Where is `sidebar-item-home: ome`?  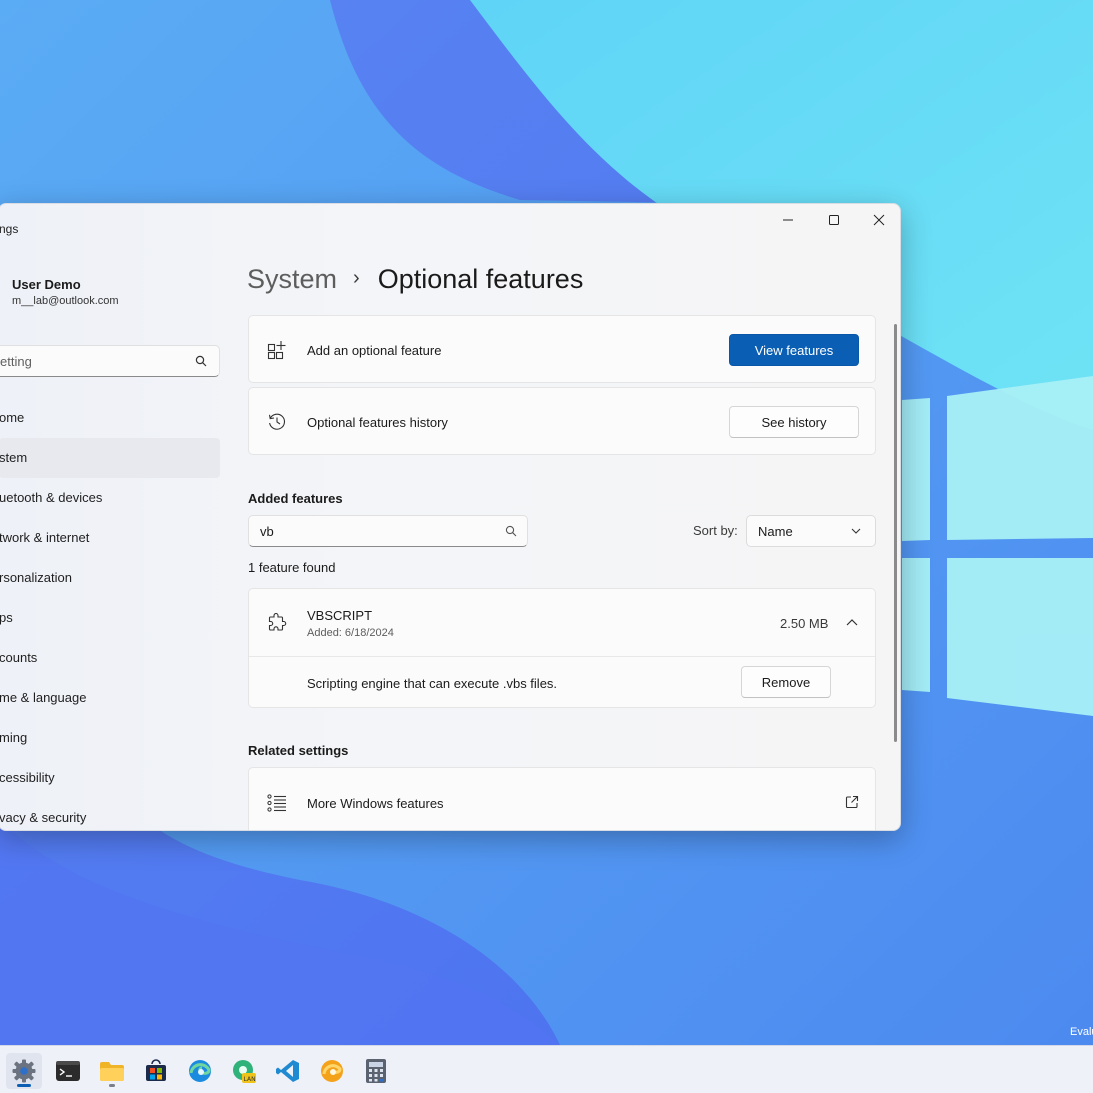 sidebar-item-home: ome is located at coordinates (110, 418).